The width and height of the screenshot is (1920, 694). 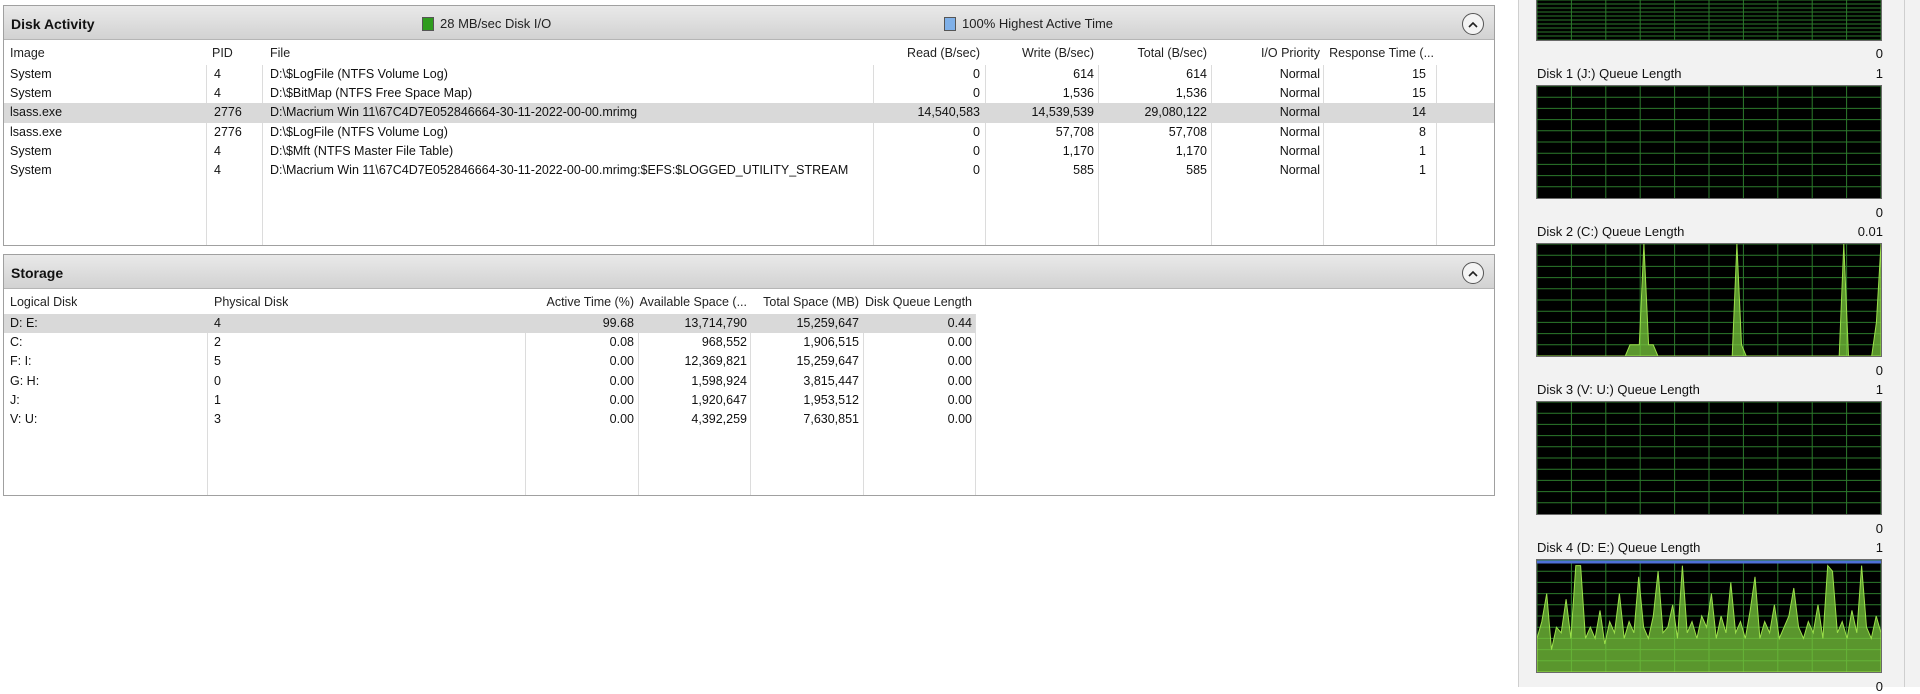 I want to click on graph-title: Disk 3 (V: U:) Queue Length, so click(x=1618, y=389).